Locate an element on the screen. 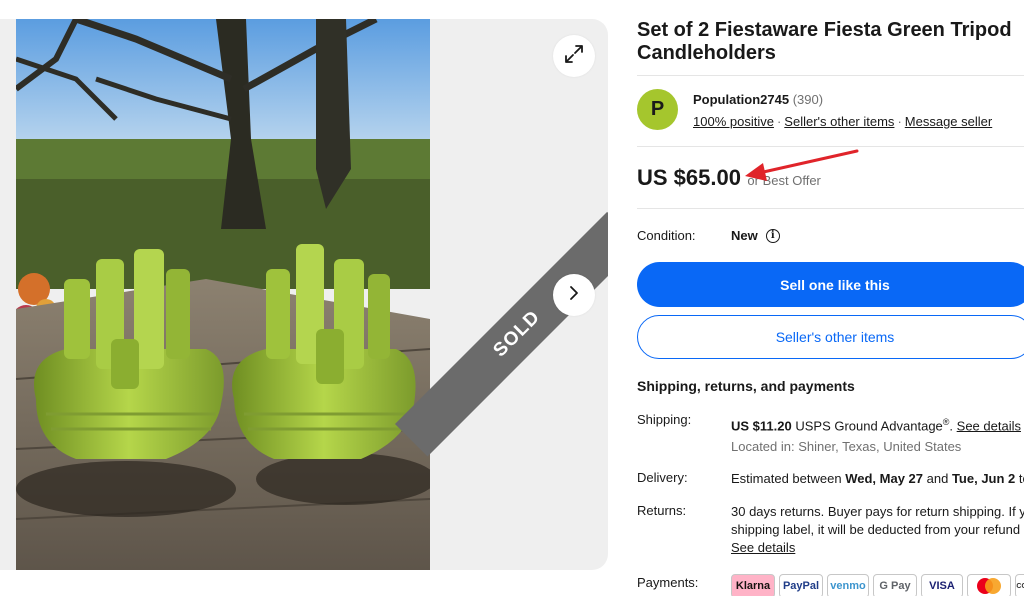 The height and width of the screenshot is (596, 1024). price: US $65.00 is located at coordinates (689, 177).